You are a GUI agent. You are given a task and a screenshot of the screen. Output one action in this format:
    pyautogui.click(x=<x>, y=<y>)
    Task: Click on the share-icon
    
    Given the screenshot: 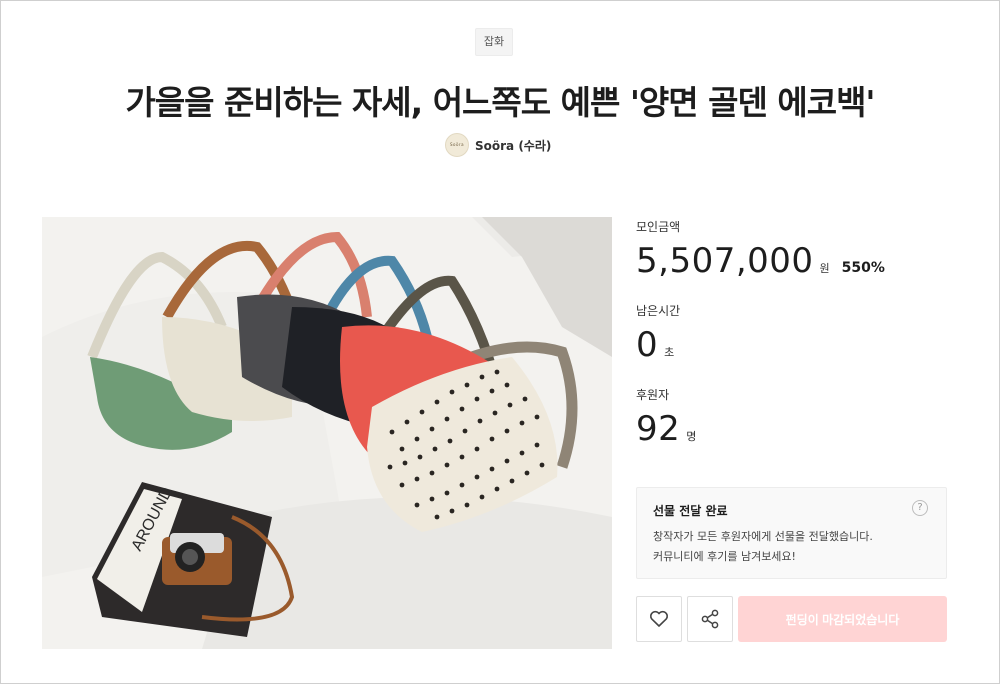 What is the action you would take?
    pyautogui.click(x=710, y=619)
    